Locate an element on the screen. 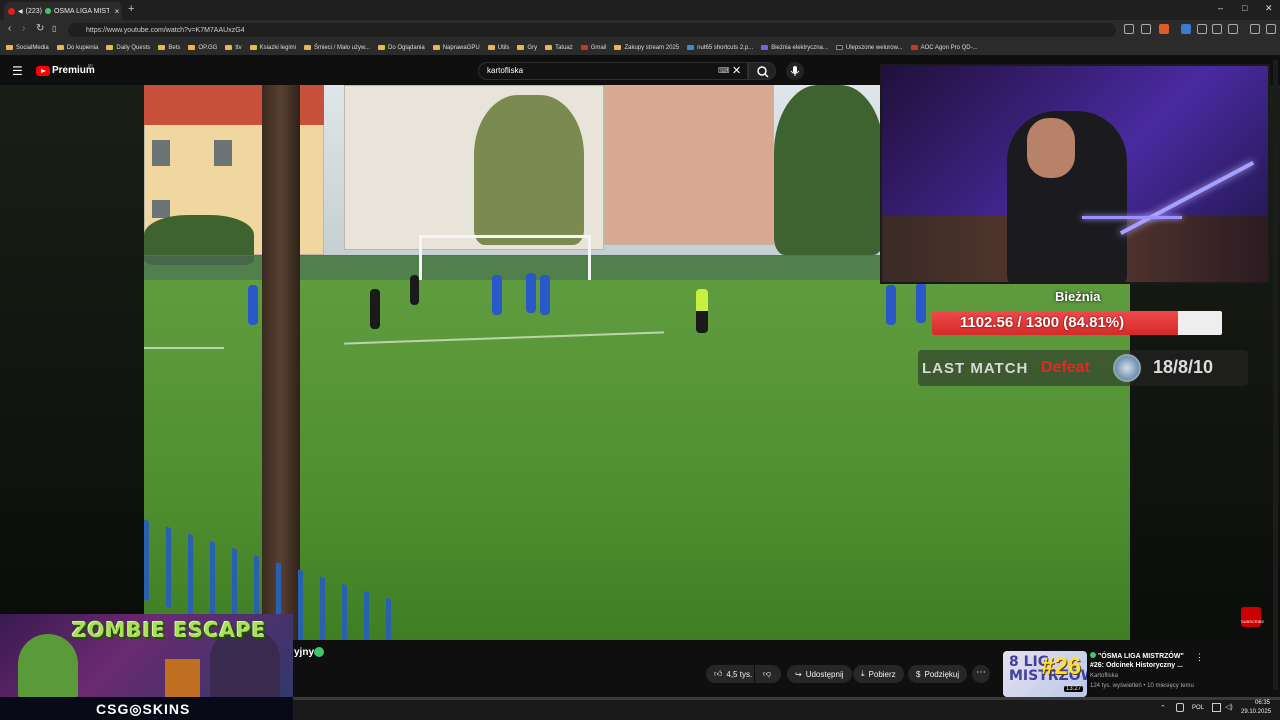 The image size is (1280, 720). bookmark-item: Gmail is located at coordinates (593, 48).